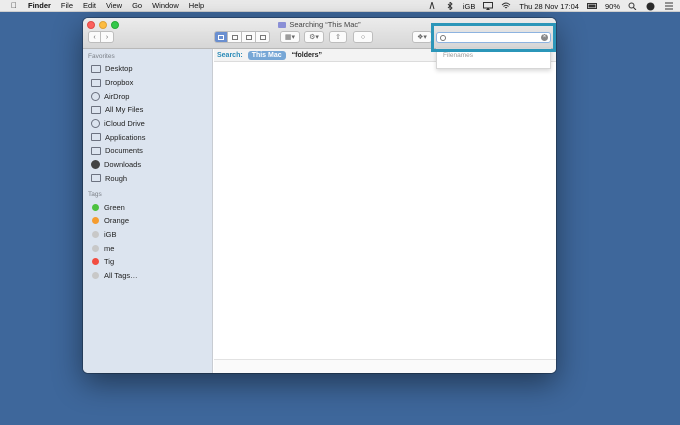 This screenshot has width=680, height=425. I want to click on chevron-right-icon: ›, so click(107, 37).